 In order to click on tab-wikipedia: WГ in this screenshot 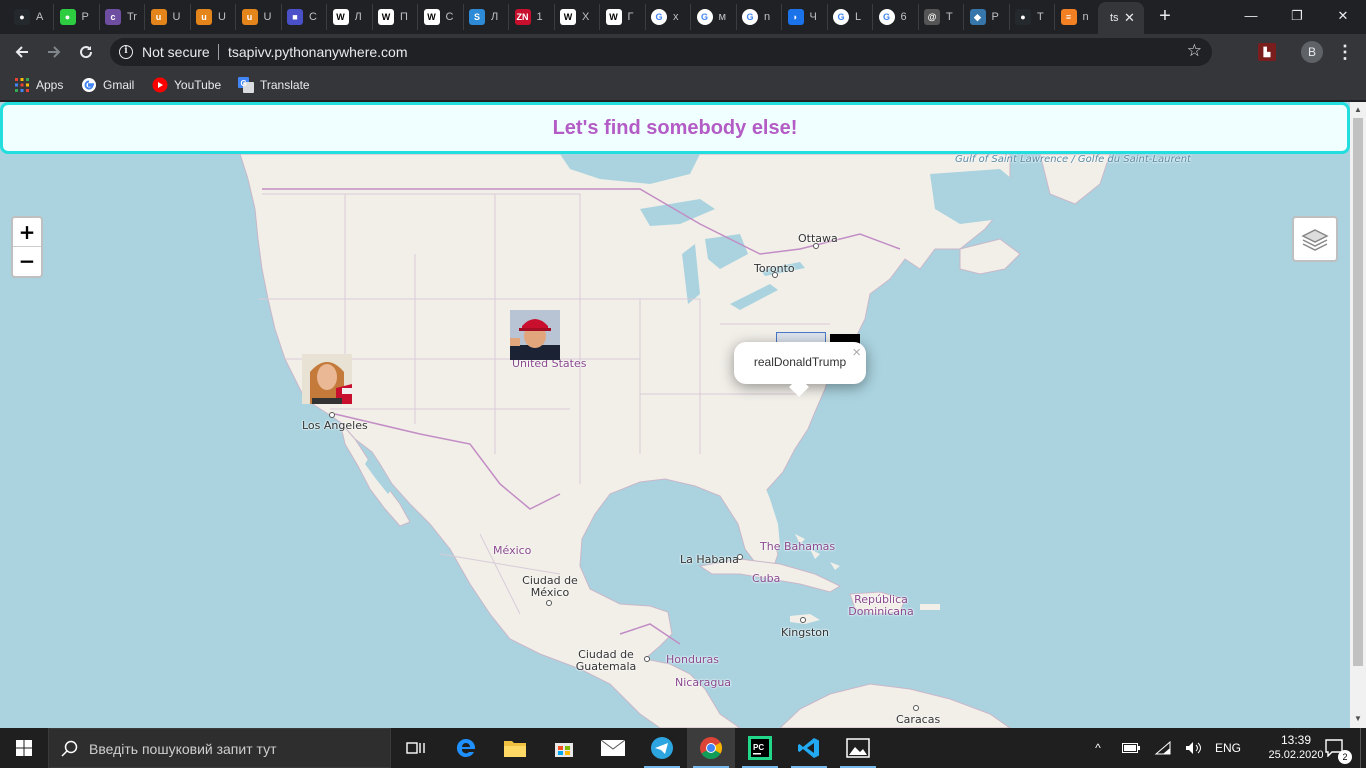, I will do `click(623, 17)`.